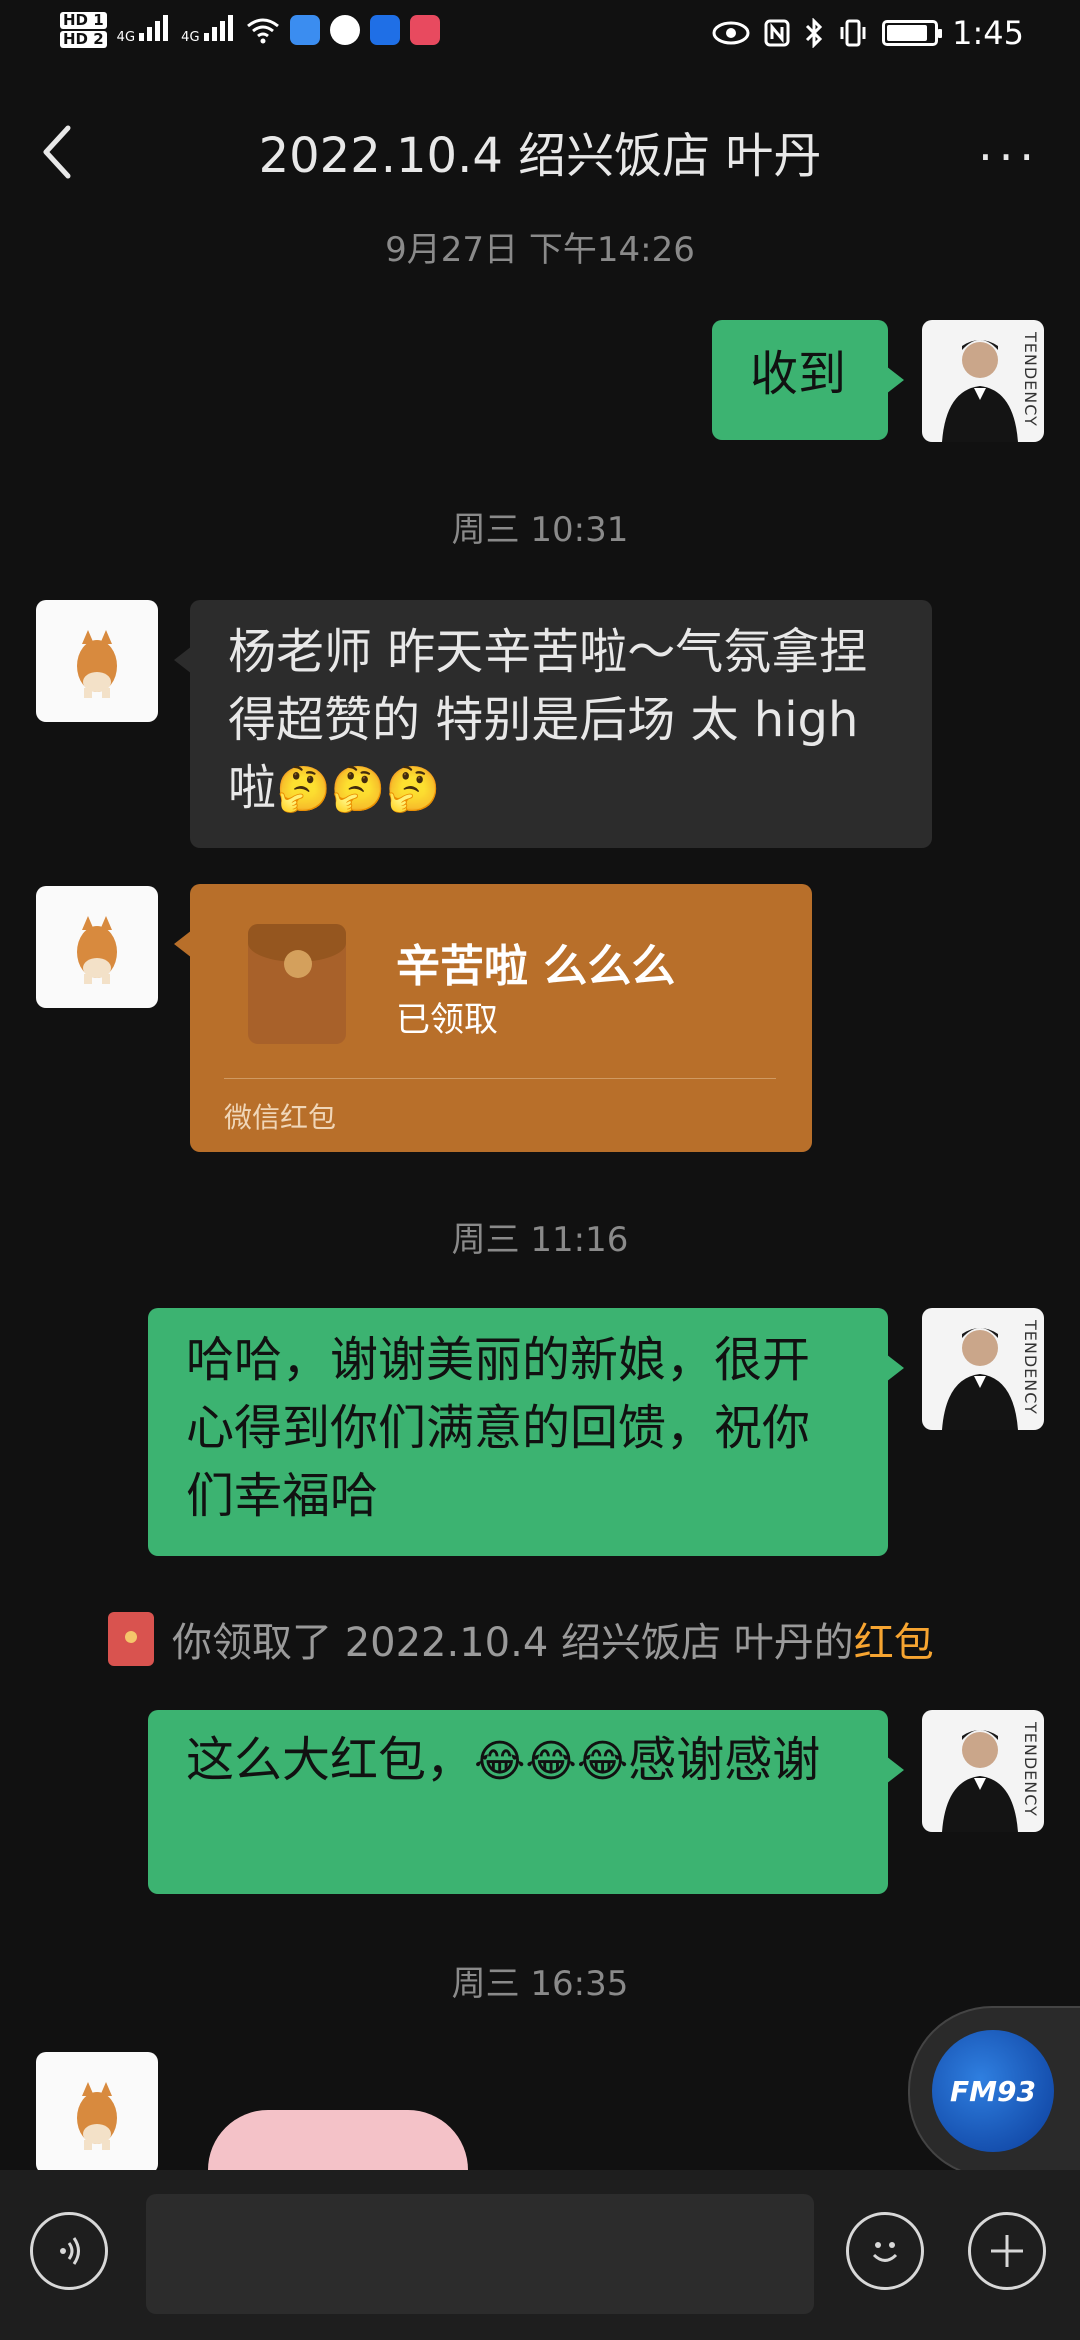 The height and width of the screenshot is (2340, 1080). Describe the element at coordinates (912, 33) in the screenshot. I see `battery-icon` at that location.